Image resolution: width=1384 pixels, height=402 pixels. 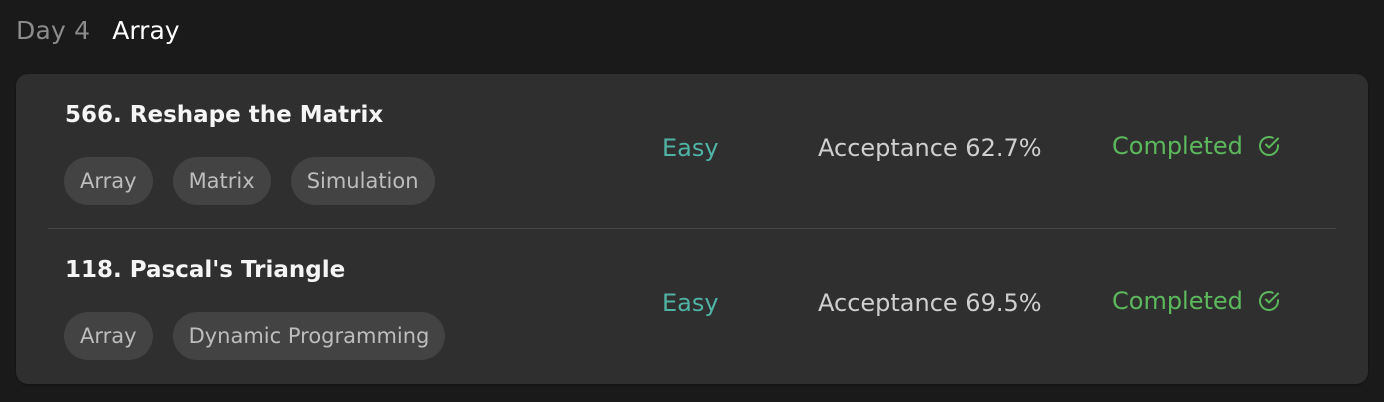 I want to click on section-header: Day 4 Array, so click(x=98, y=30).